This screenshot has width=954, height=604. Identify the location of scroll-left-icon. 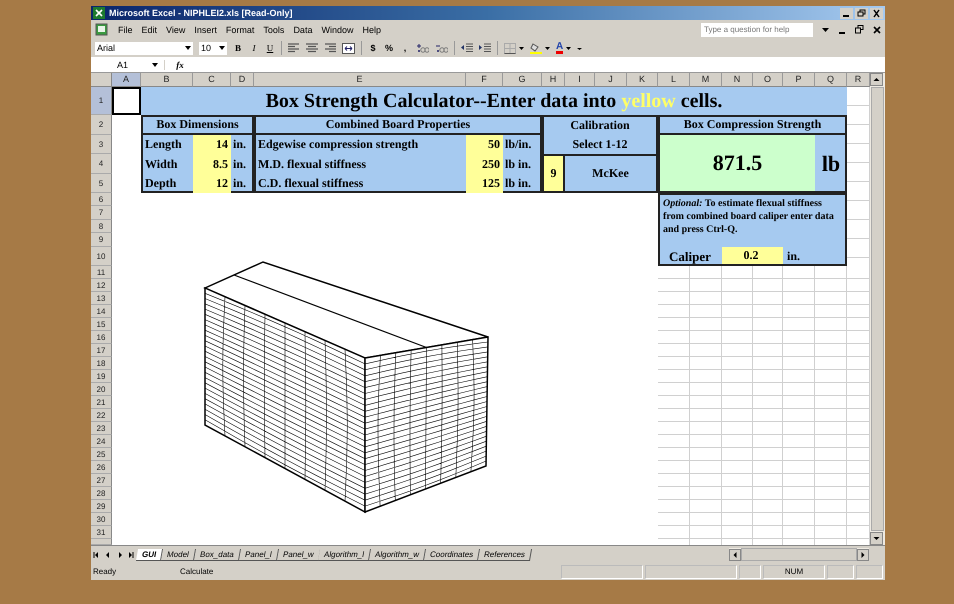
(735, 554).